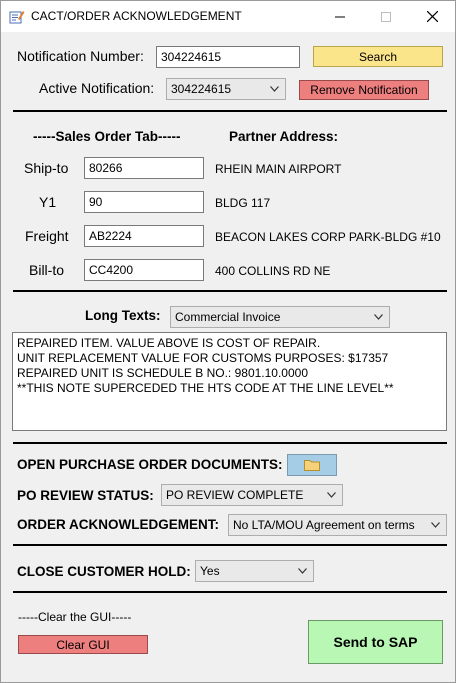  What do you see at coordinates (47, 270) in the screenshot?
I see `bill-to-label: Bill-to` at bounding box center [47, 270].